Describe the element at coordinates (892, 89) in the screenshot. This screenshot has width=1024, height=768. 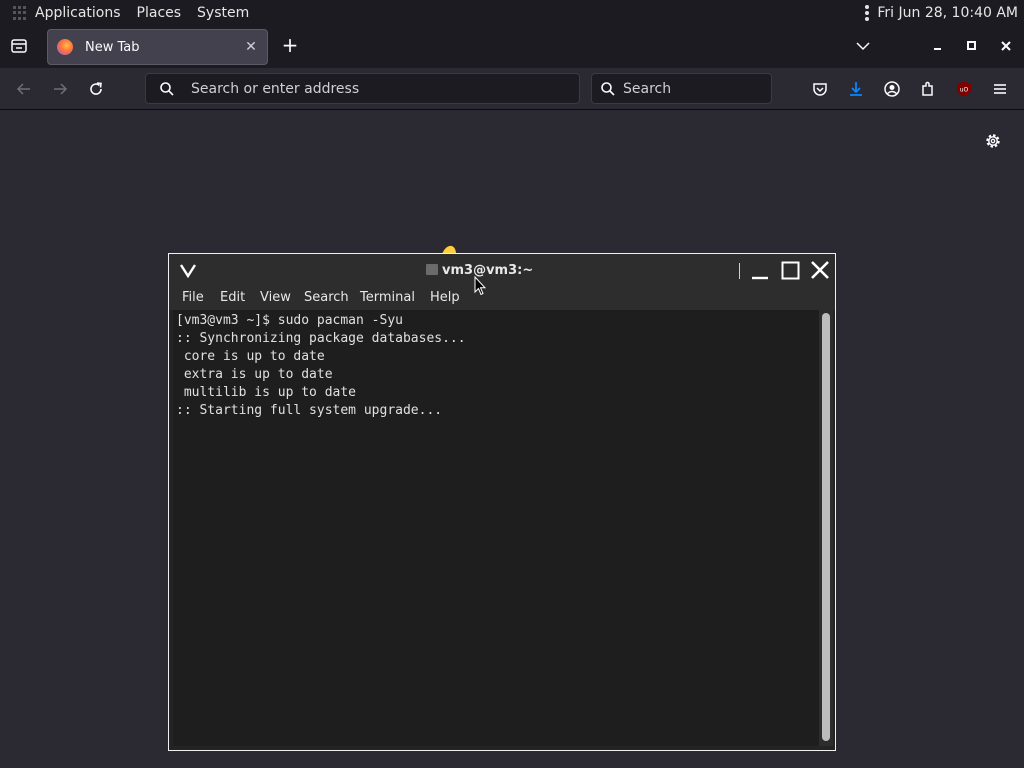
I see `account-icon` at that location.